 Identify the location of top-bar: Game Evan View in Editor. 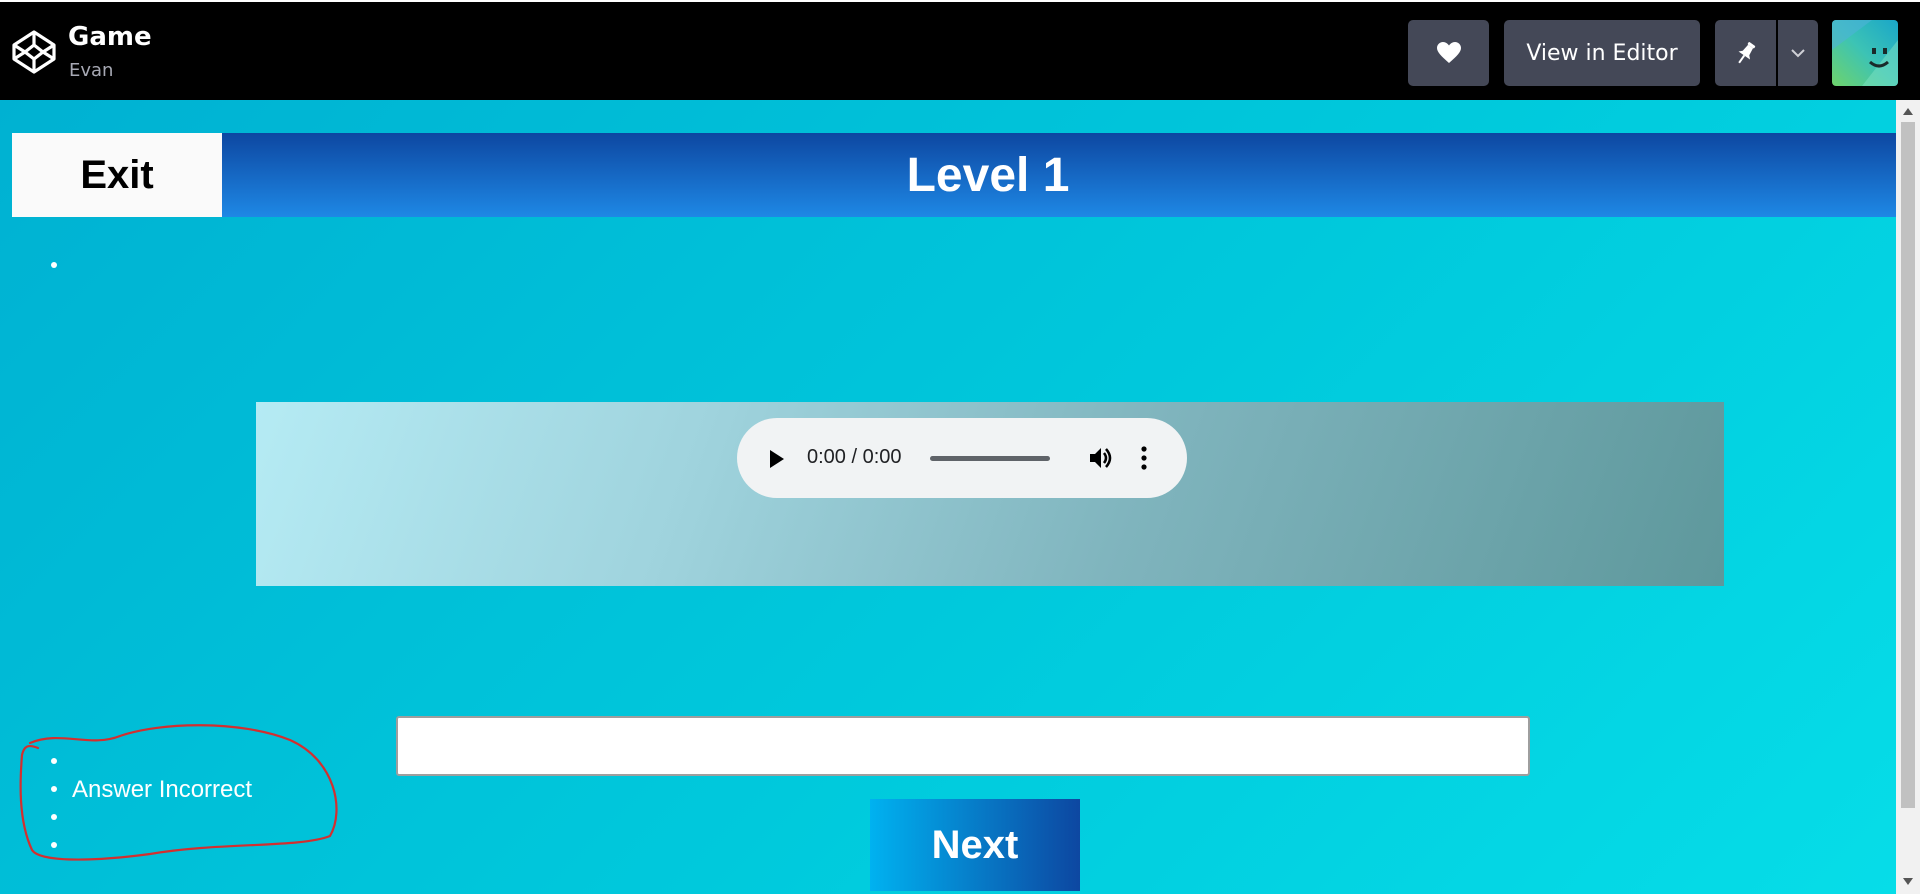
(960, 51).